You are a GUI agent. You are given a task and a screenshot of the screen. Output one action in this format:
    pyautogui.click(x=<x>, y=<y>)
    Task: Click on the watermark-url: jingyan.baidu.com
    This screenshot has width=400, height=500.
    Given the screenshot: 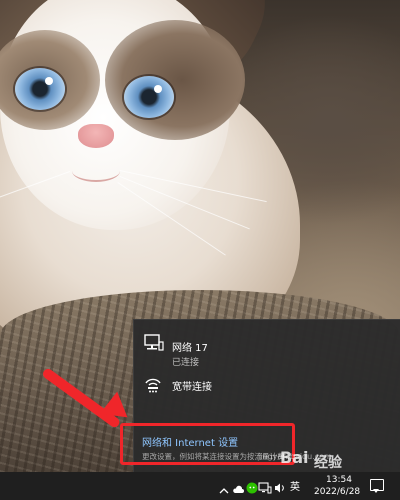 What is the action you would take?
    pyautogui.click(x=295, y=456)
    